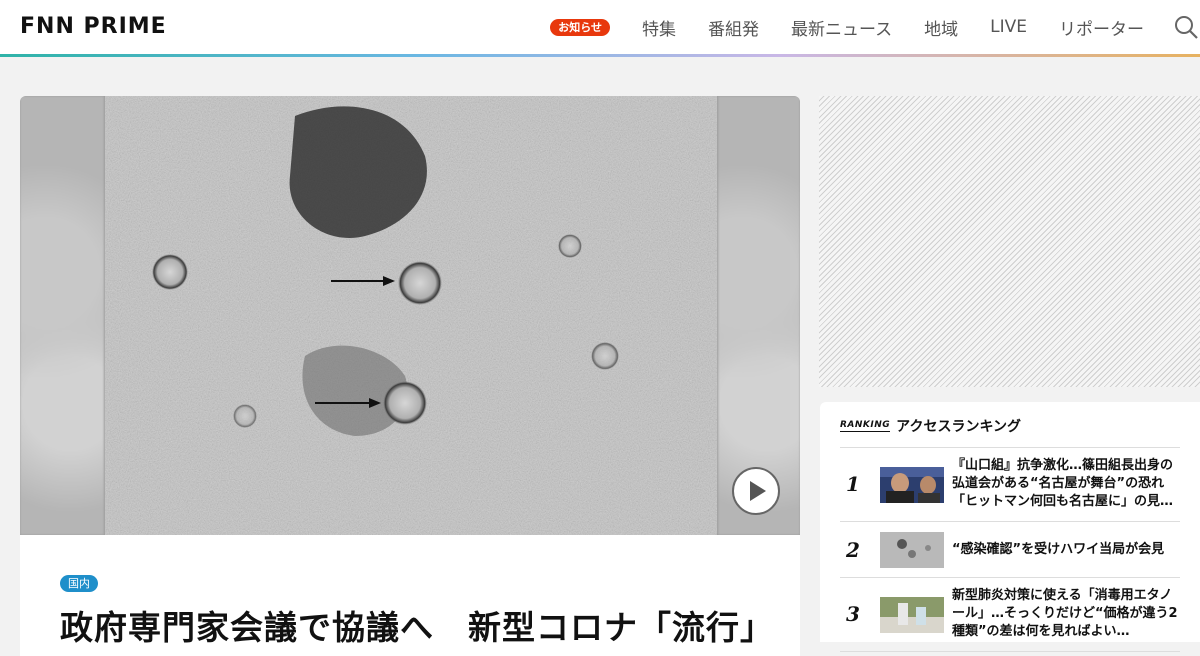  What do you see at coordinates (410, 595) in the screenshot?
I see `hero-article-body: 国内 政府専門家会議で協議へ 新型コロナ「流行」` at bounding box center [410, 595].